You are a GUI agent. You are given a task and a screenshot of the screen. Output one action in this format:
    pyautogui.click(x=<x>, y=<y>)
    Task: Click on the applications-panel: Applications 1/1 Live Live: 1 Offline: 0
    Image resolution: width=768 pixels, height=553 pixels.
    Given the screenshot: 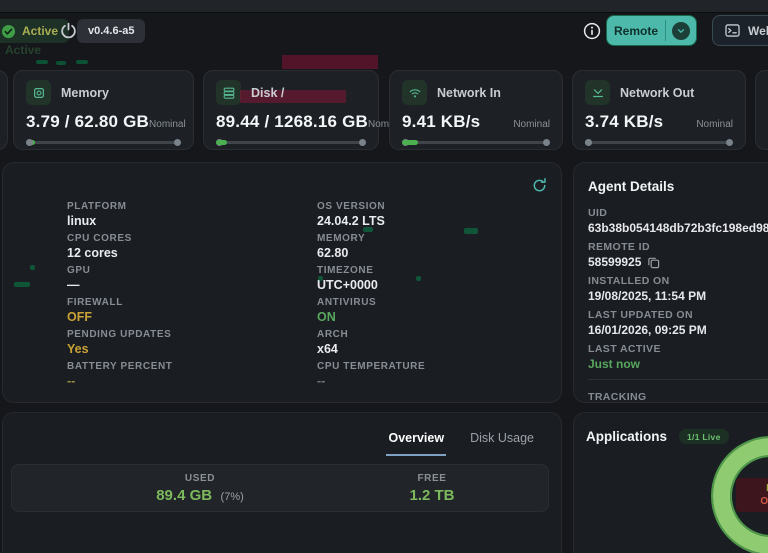 What is the action you would take?
    pyautogui.click(x=670, y=482)
    